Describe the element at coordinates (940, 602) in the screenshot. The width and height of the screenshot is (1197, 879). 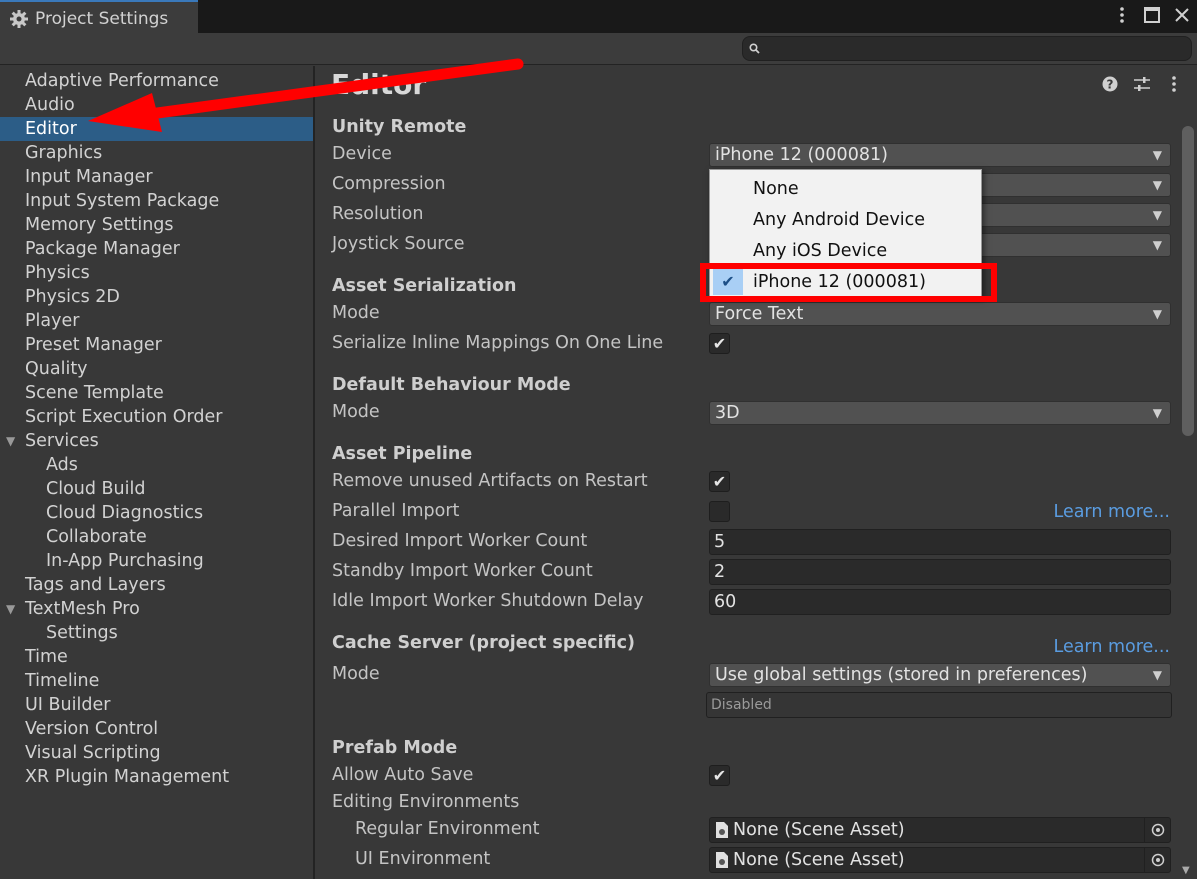
I see `idle-shutdown-field: 60` at that location.